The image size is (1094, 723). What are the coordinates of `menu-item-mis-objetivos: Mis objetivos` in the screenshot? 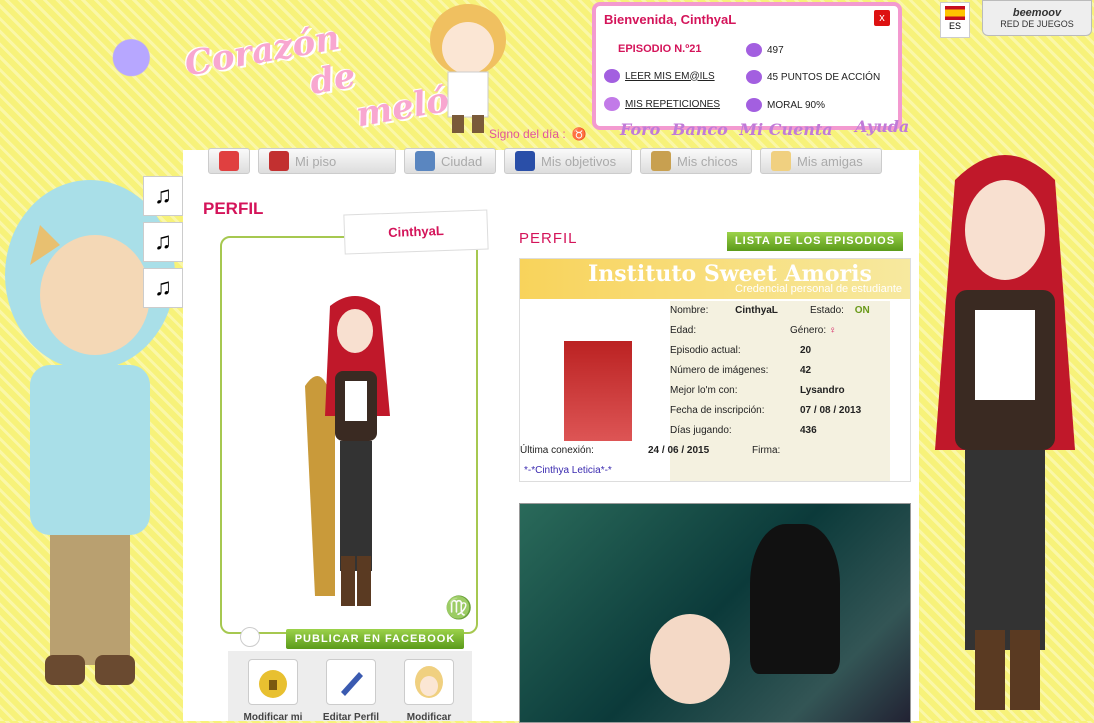 It's located at (568, 161).